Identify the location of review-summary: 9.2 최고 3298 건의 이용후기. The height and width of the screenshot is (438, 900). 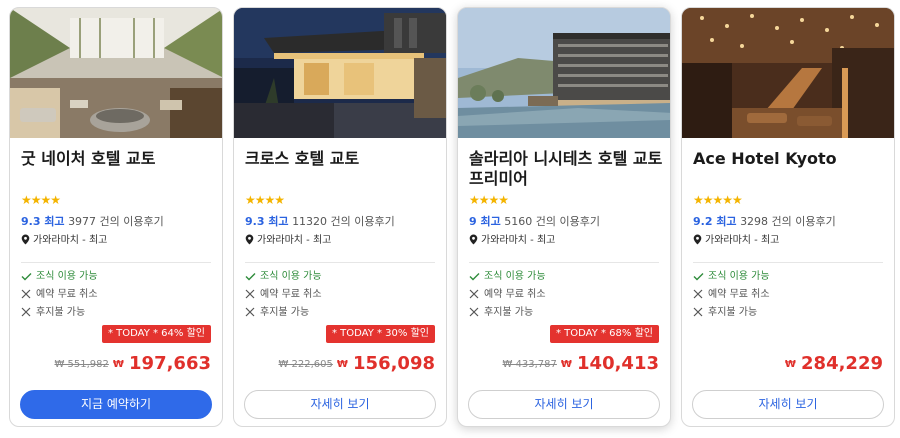
(764, 222).